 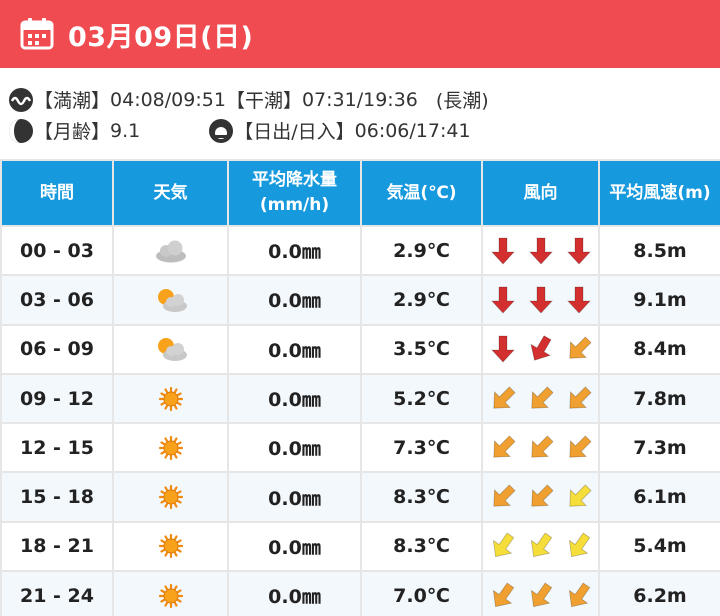 I want to click on time-cell: 15 - 18, so click(x=57, y=497).